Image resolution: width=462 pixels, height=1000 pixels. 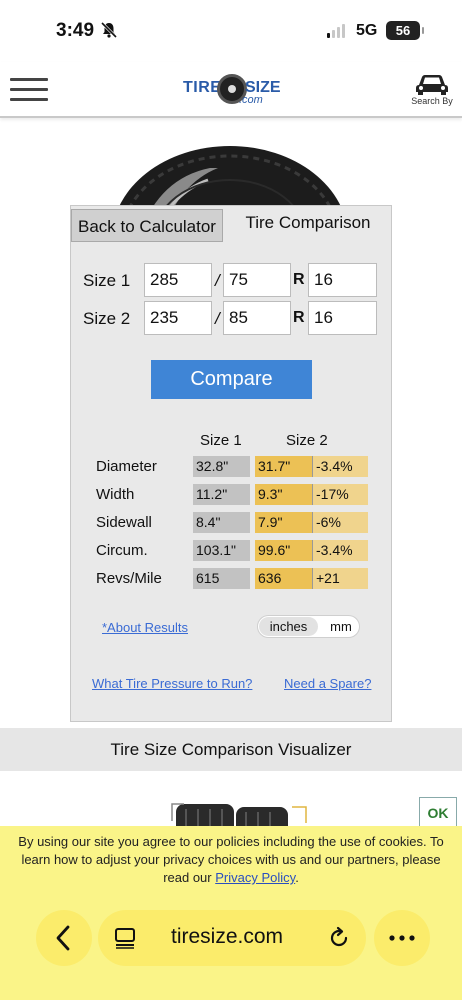 I want to click on status-time: 3:49, so click(x=75, y=30).